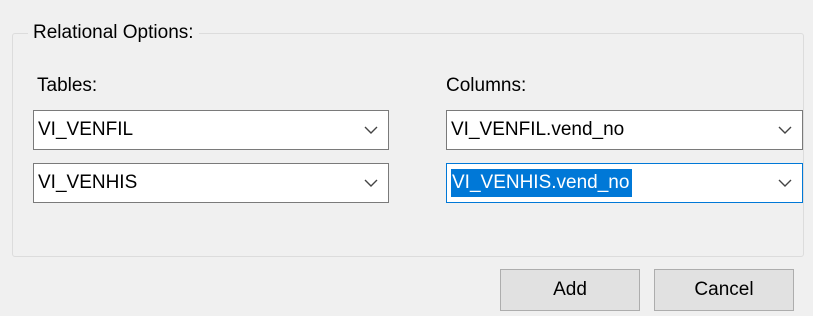  Describe the element at coordinates (67, 85) in the screenshot. I see `tables-label: Tables:` at that location.